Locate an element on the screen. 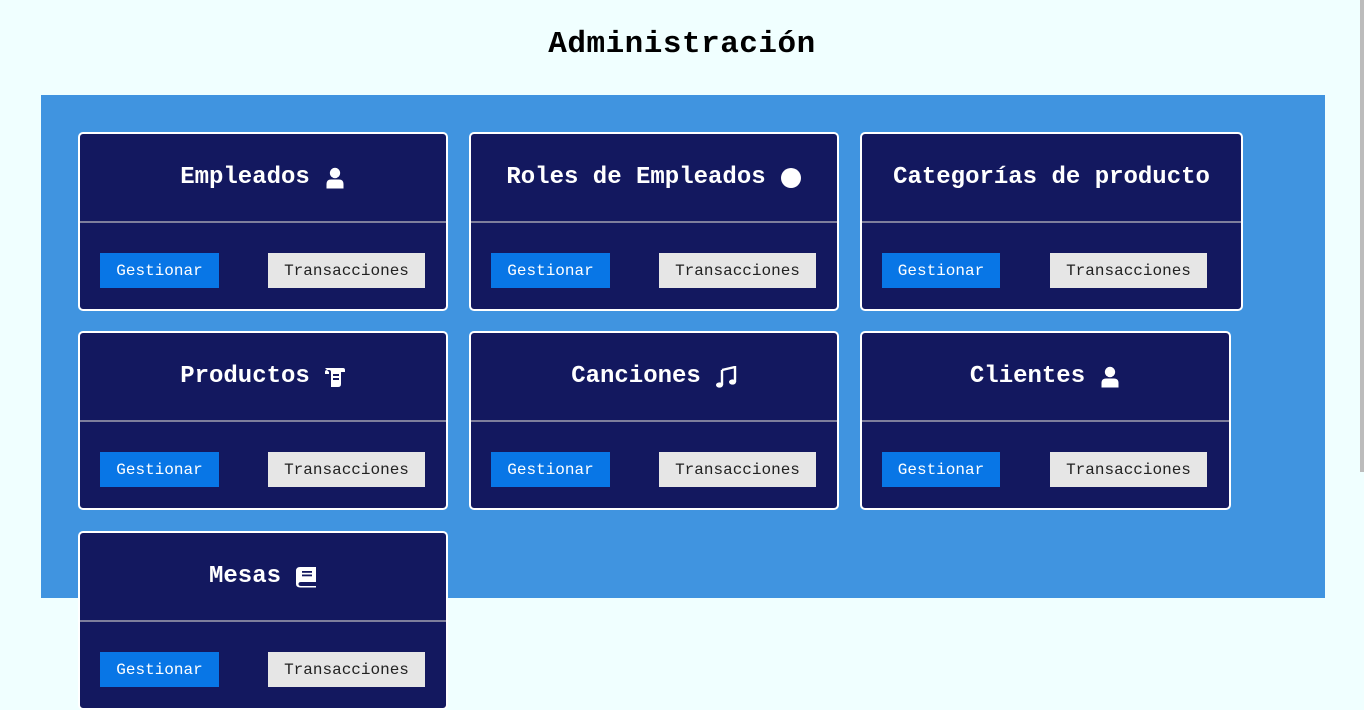 This screenshot has height=710, width=1364. card-title: Mesas is located at coordinates (244, 576).